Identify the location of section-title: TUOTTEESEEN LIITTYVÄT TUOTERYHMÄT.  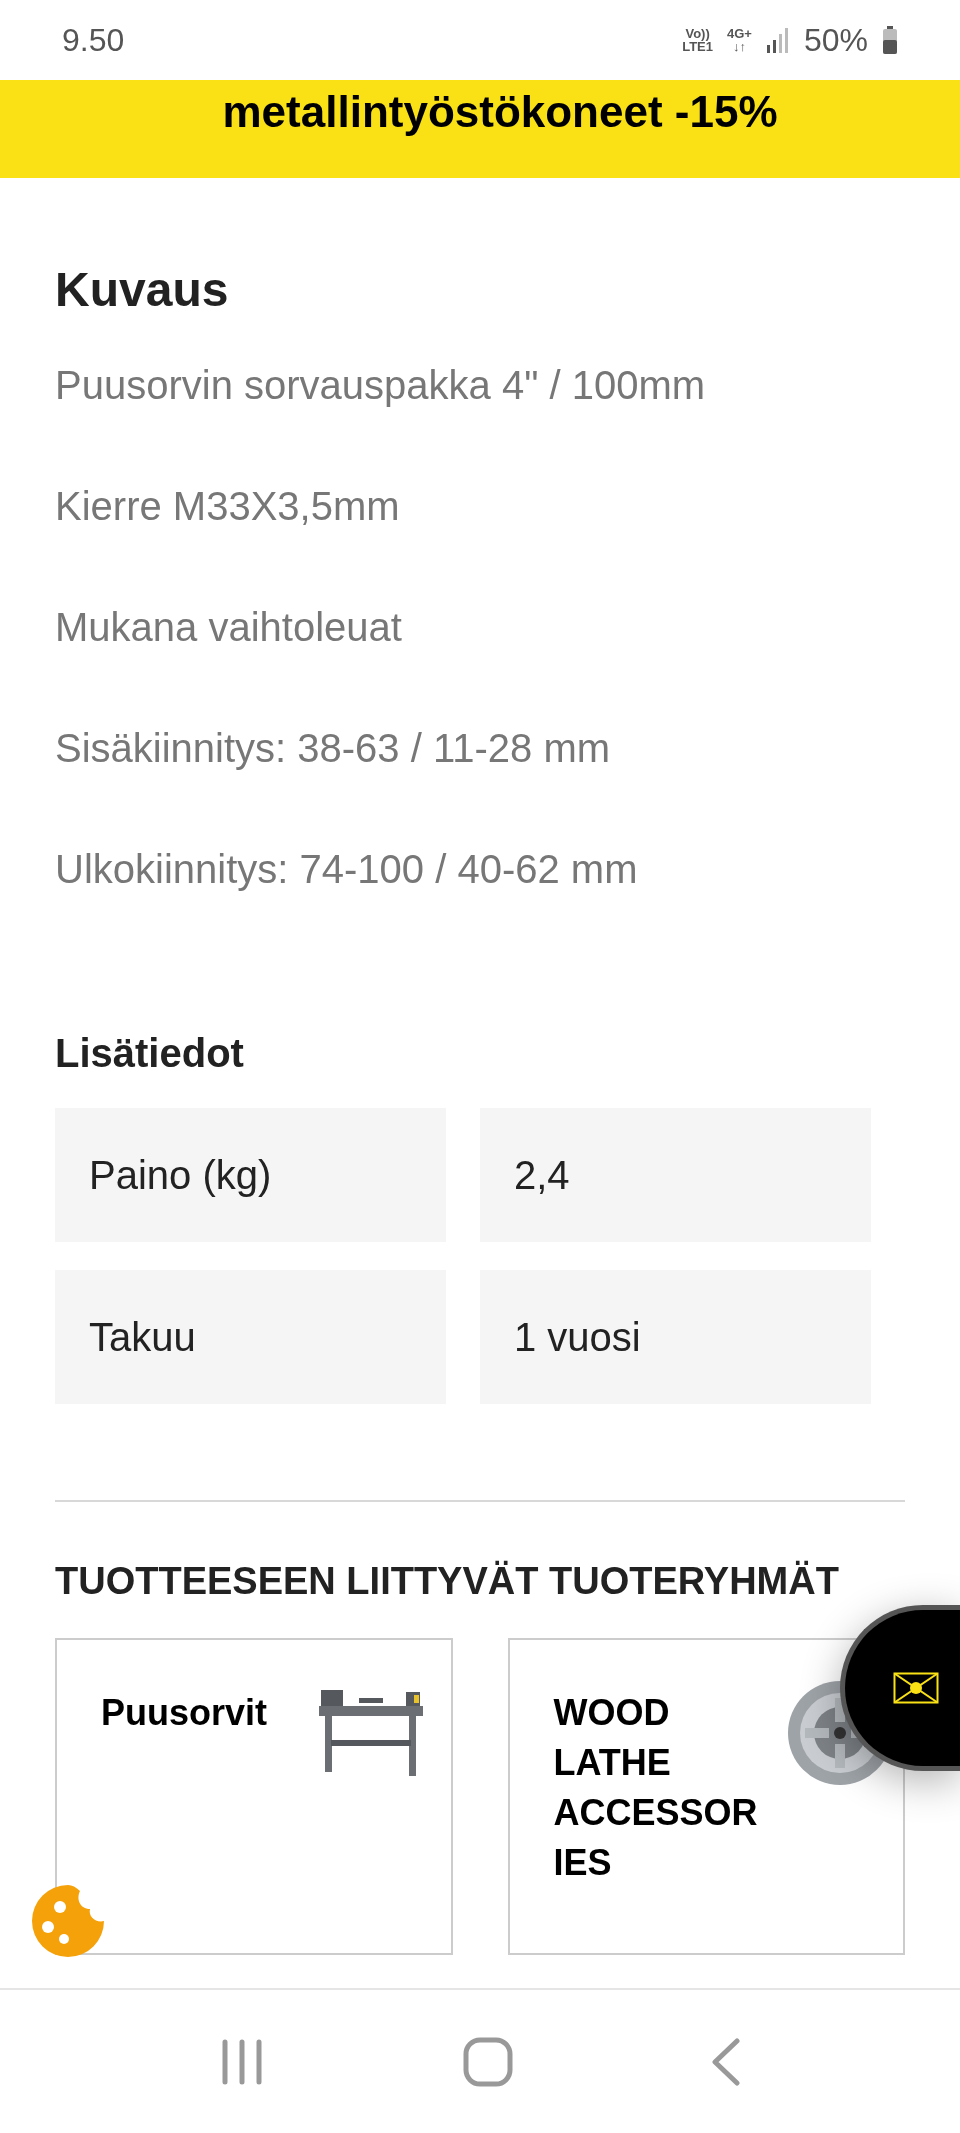
(447, 1581).